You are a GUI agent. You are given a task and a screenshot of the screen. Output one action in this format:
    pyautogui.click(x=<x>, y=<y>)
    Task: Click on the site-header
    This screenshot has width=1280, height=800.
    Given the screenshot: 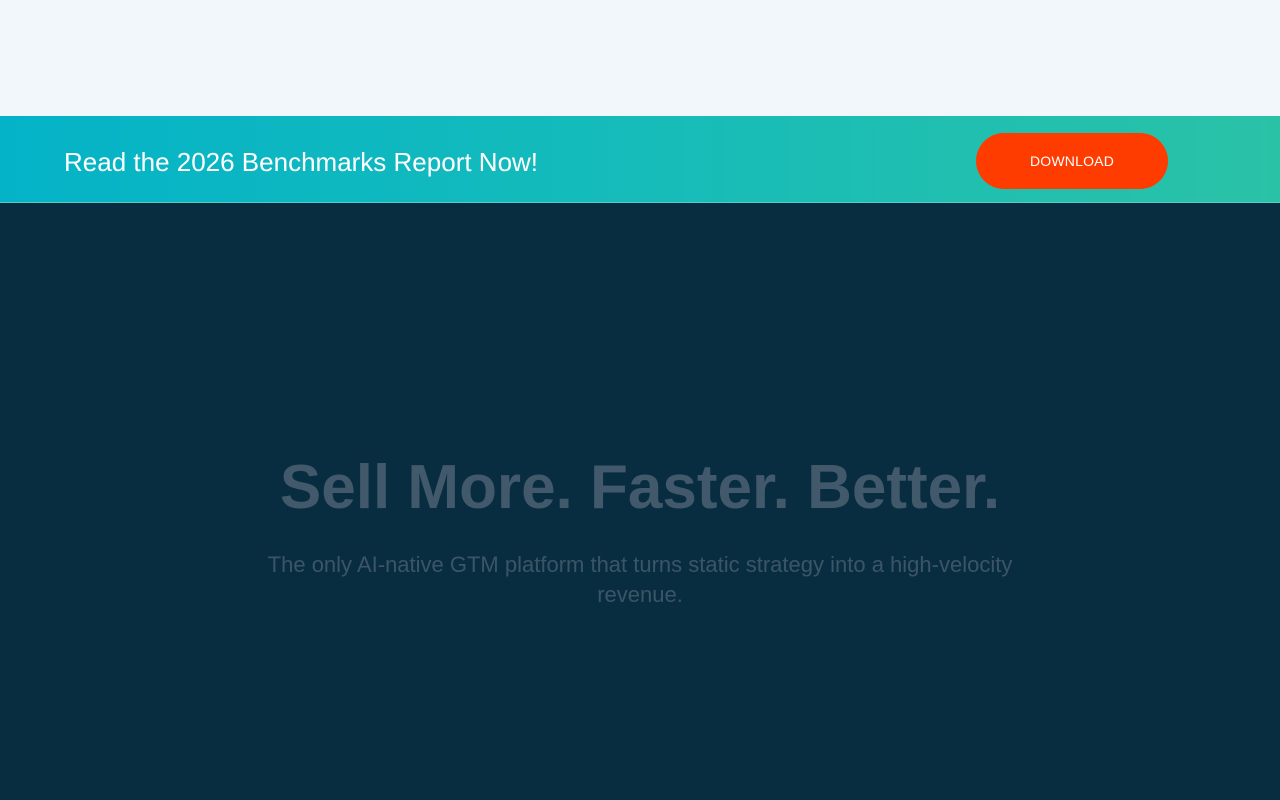 What is the action you would take?
    pyautogui.click(x=640, y=58)
    